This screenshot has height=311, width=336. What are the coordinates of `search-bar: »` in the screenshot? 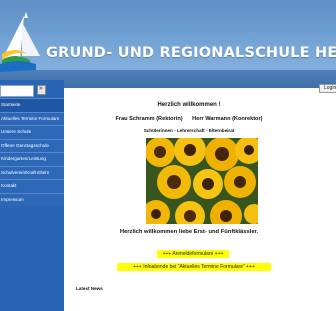 It's located at (32, 91).